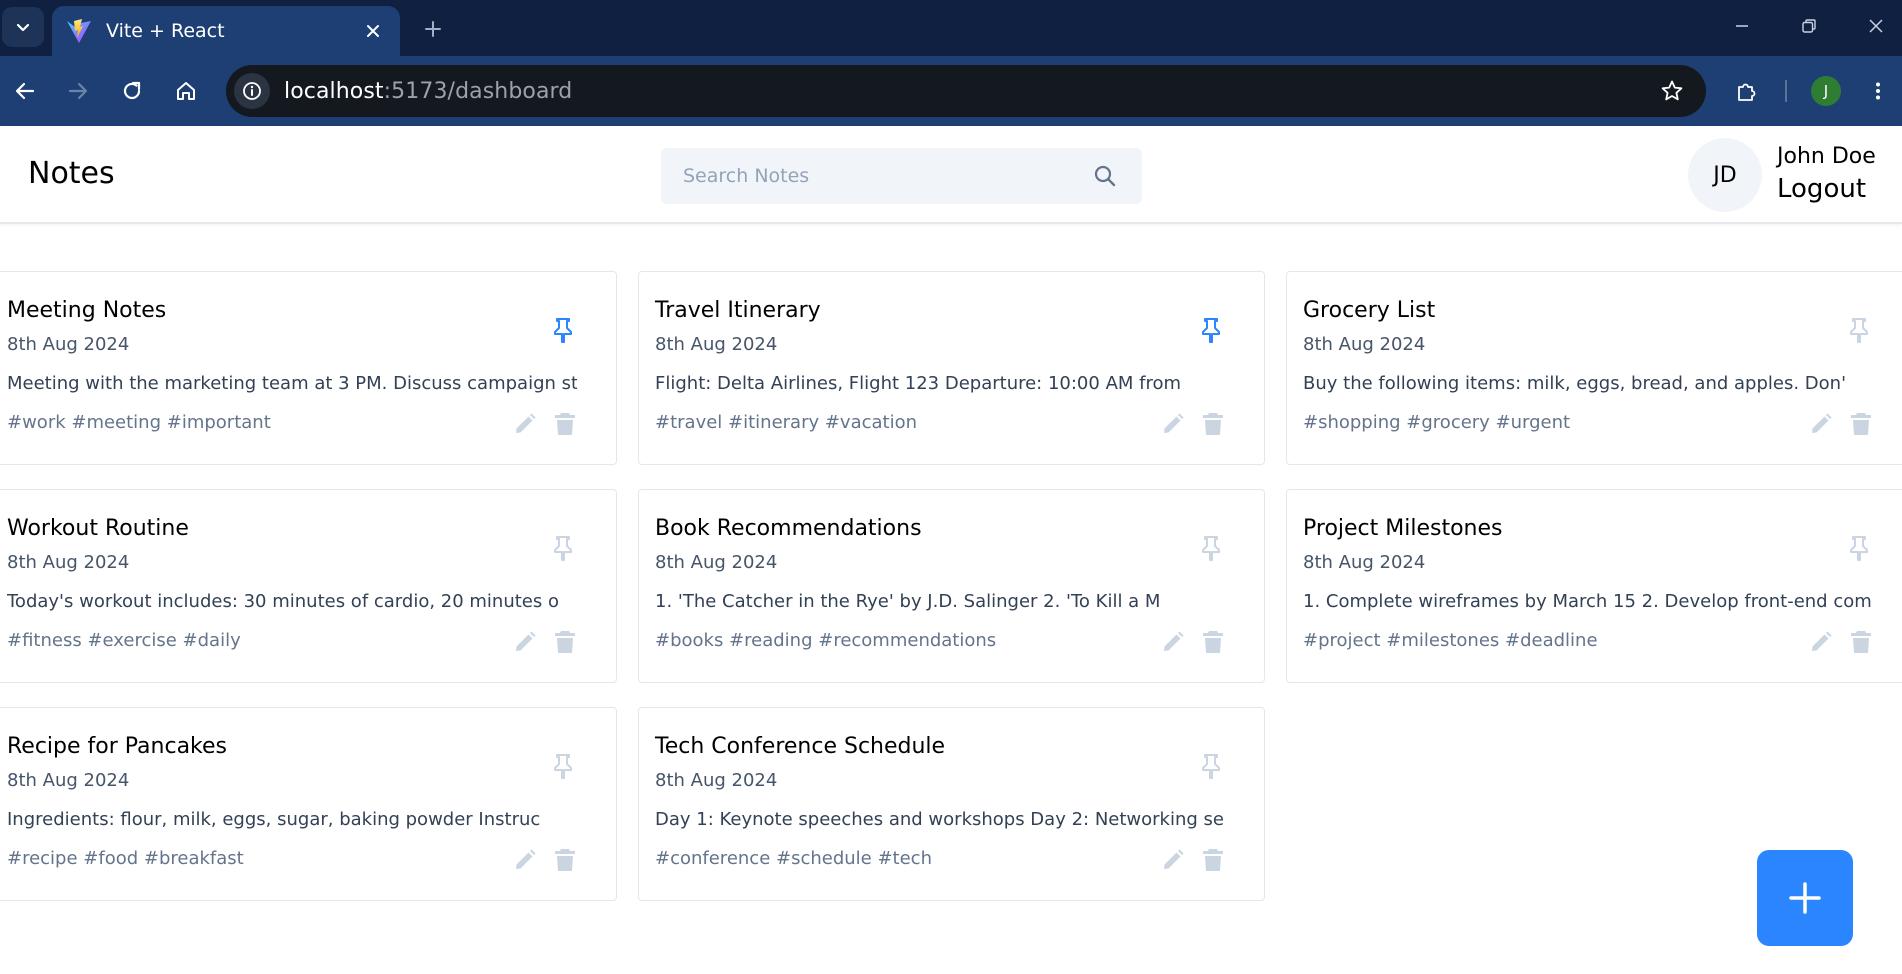 The width and height of the screenshot is (1902, 974). What do you see at coordinates (1672, 91) in the screenshot?
I see `bookmark-button` at bounding box center [1672, 91].